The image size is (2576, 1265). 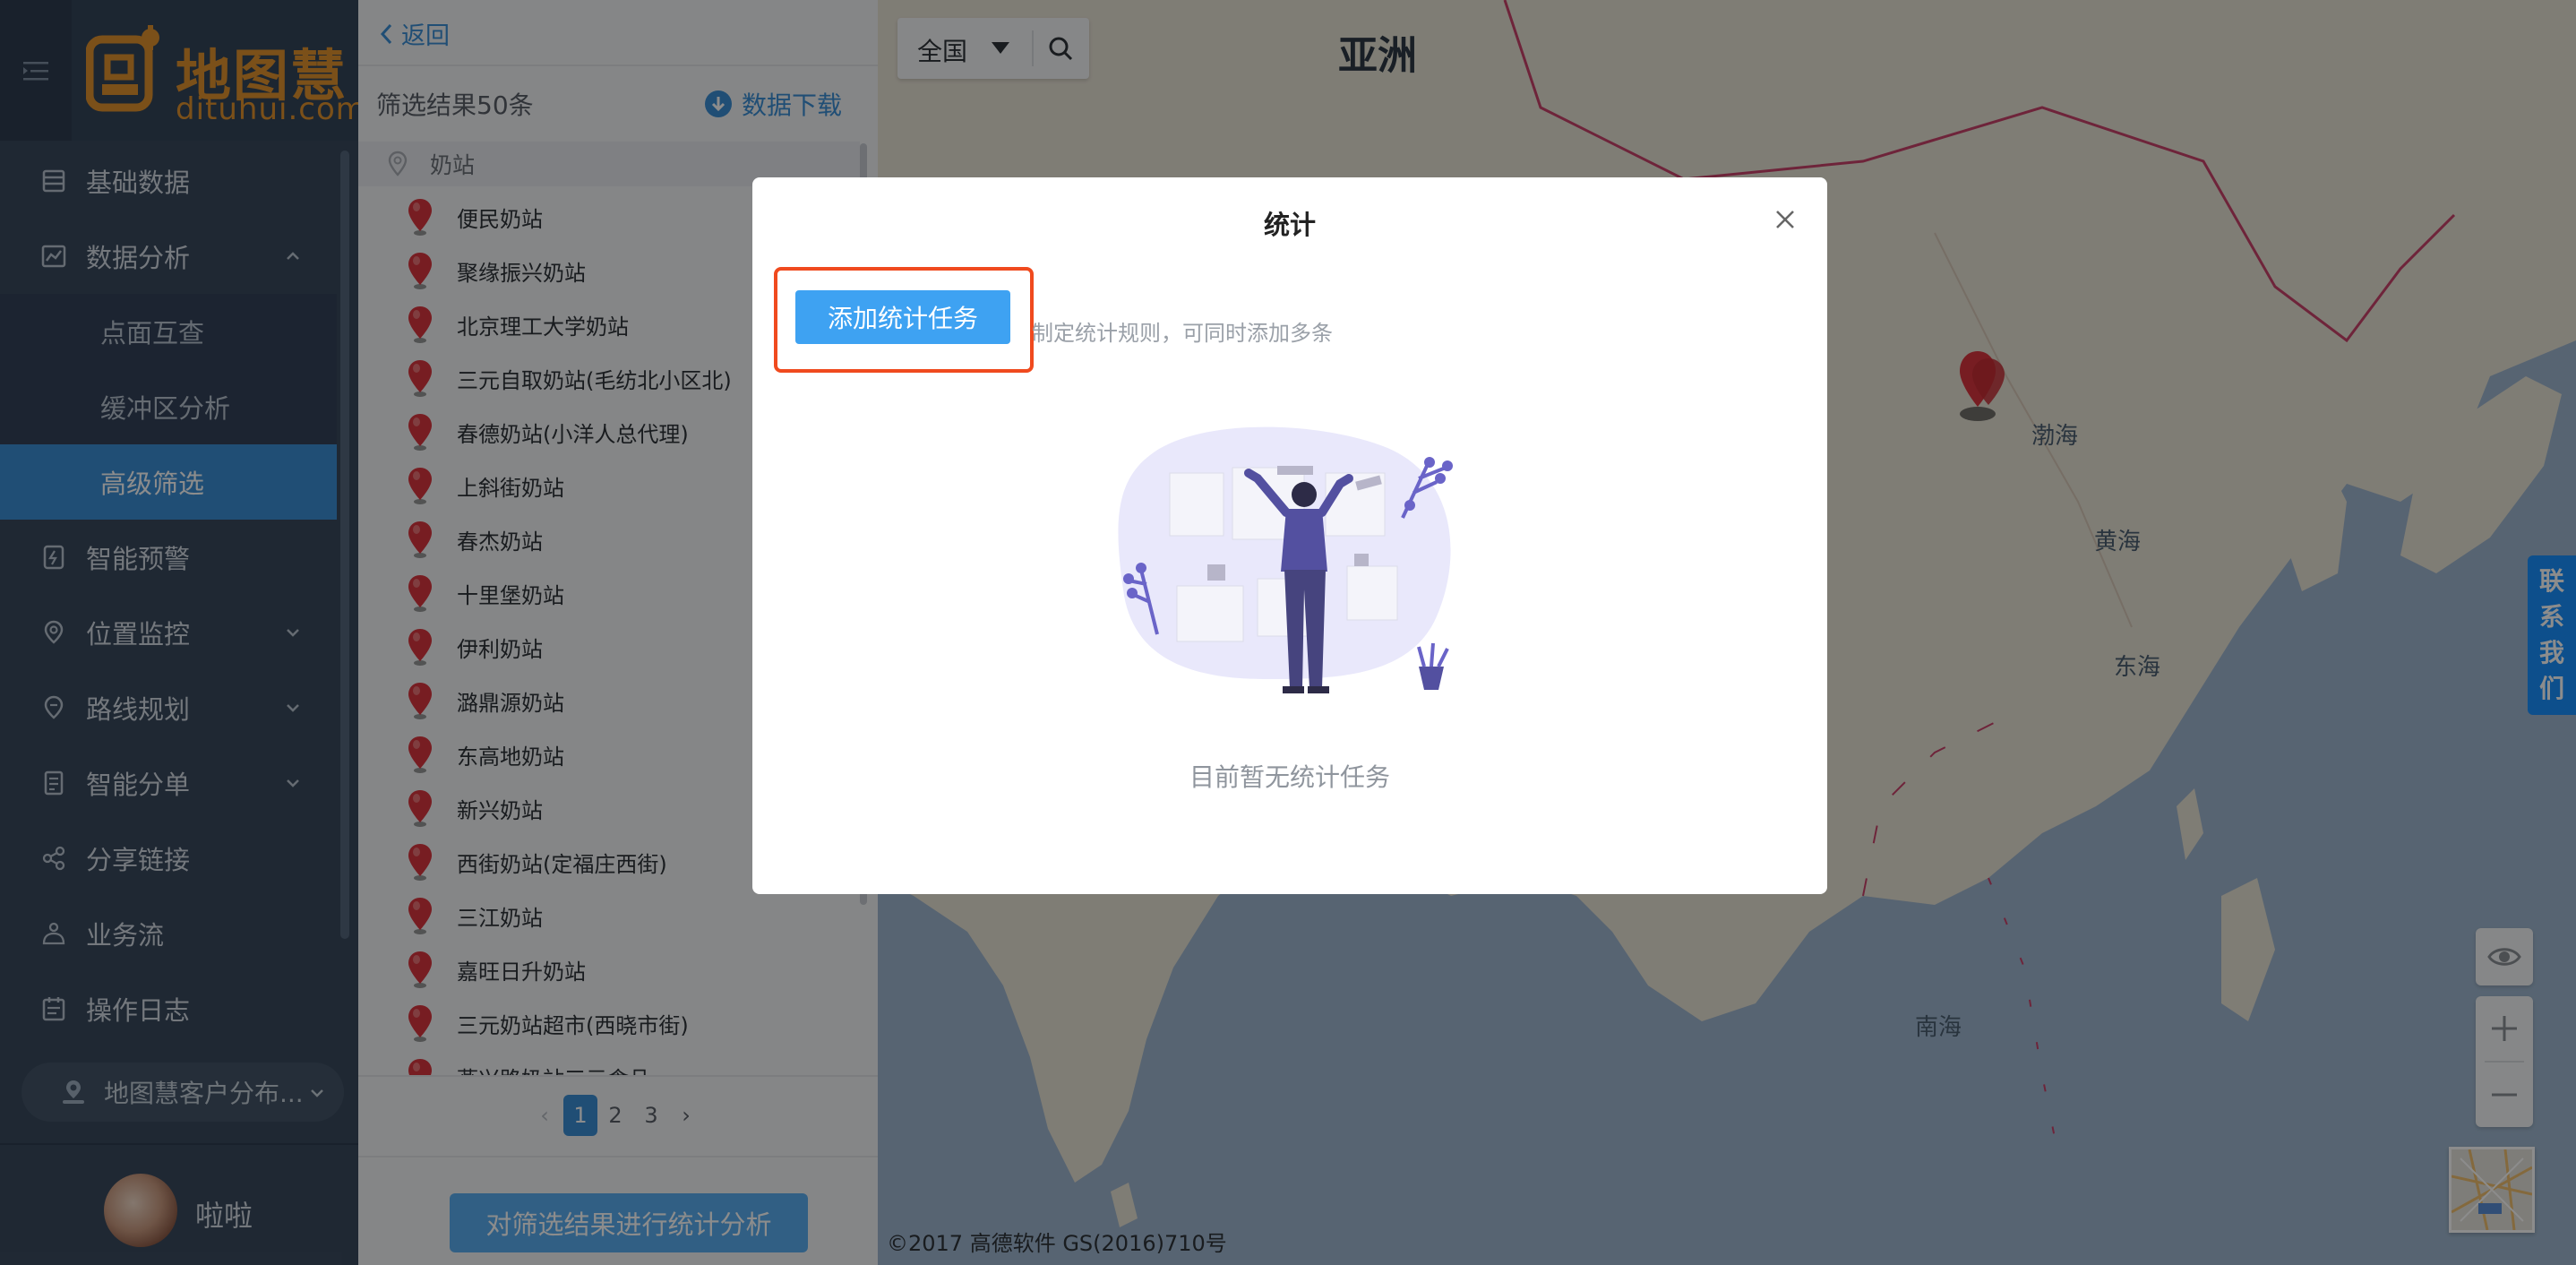 What do you see at coordinates (1289, 225) in the screenshot?
I see `modal-title: 统计` at bounding box center [1289, 225].